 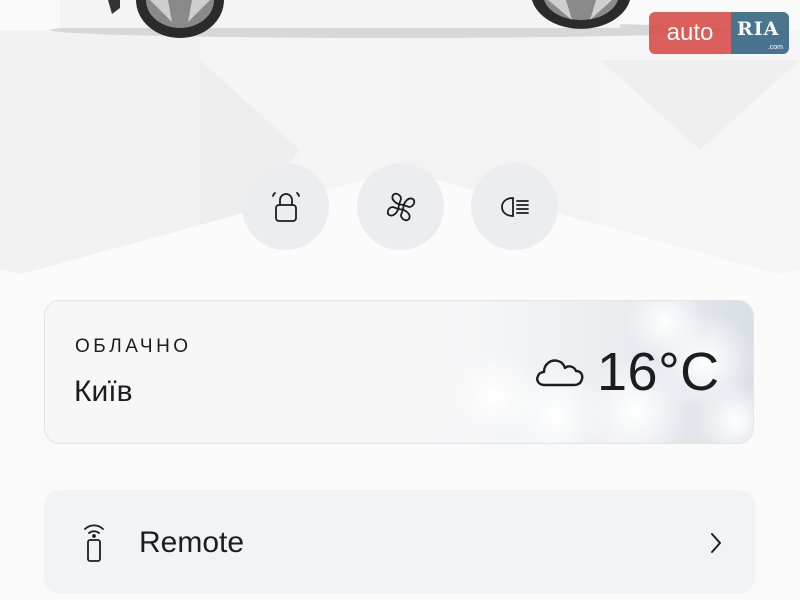 I want to click on headlights-icon, so click(x=514, y=206).